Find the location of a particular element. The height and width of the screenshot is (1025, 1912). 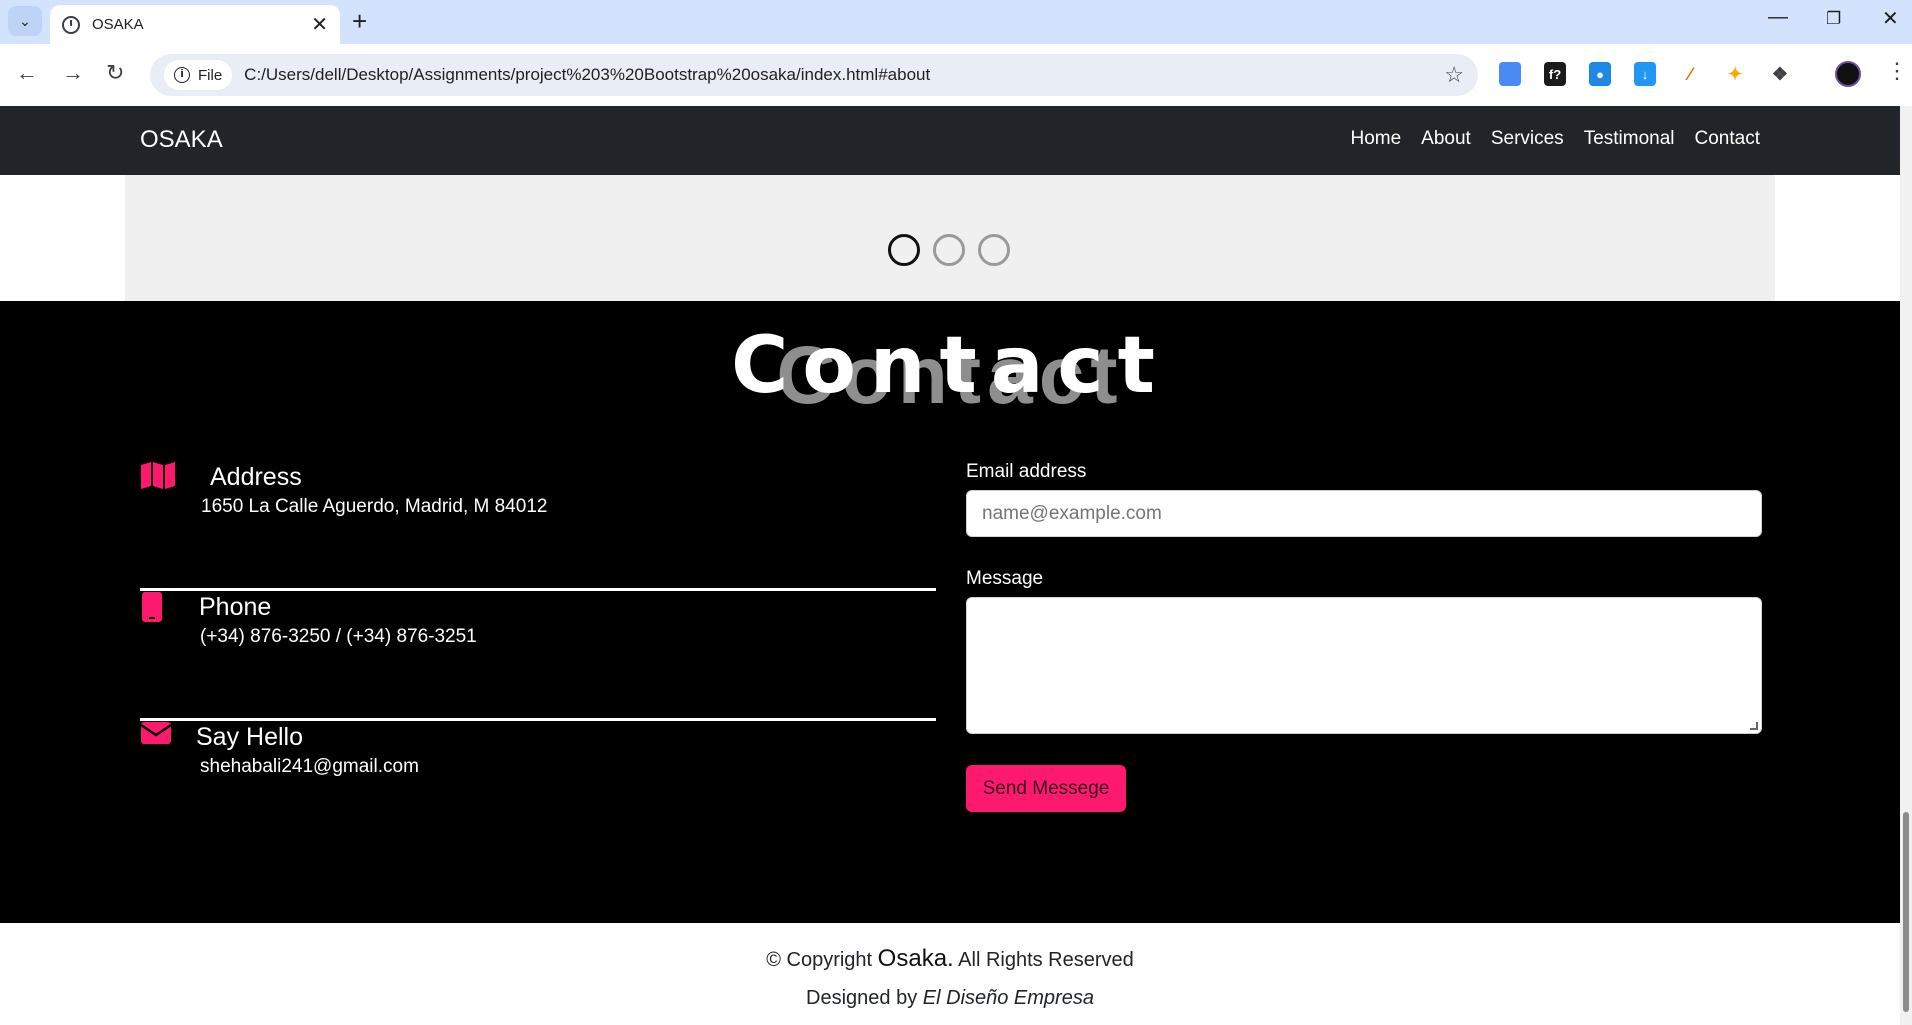

back-icon: ← is located at coordinates (27, 73).